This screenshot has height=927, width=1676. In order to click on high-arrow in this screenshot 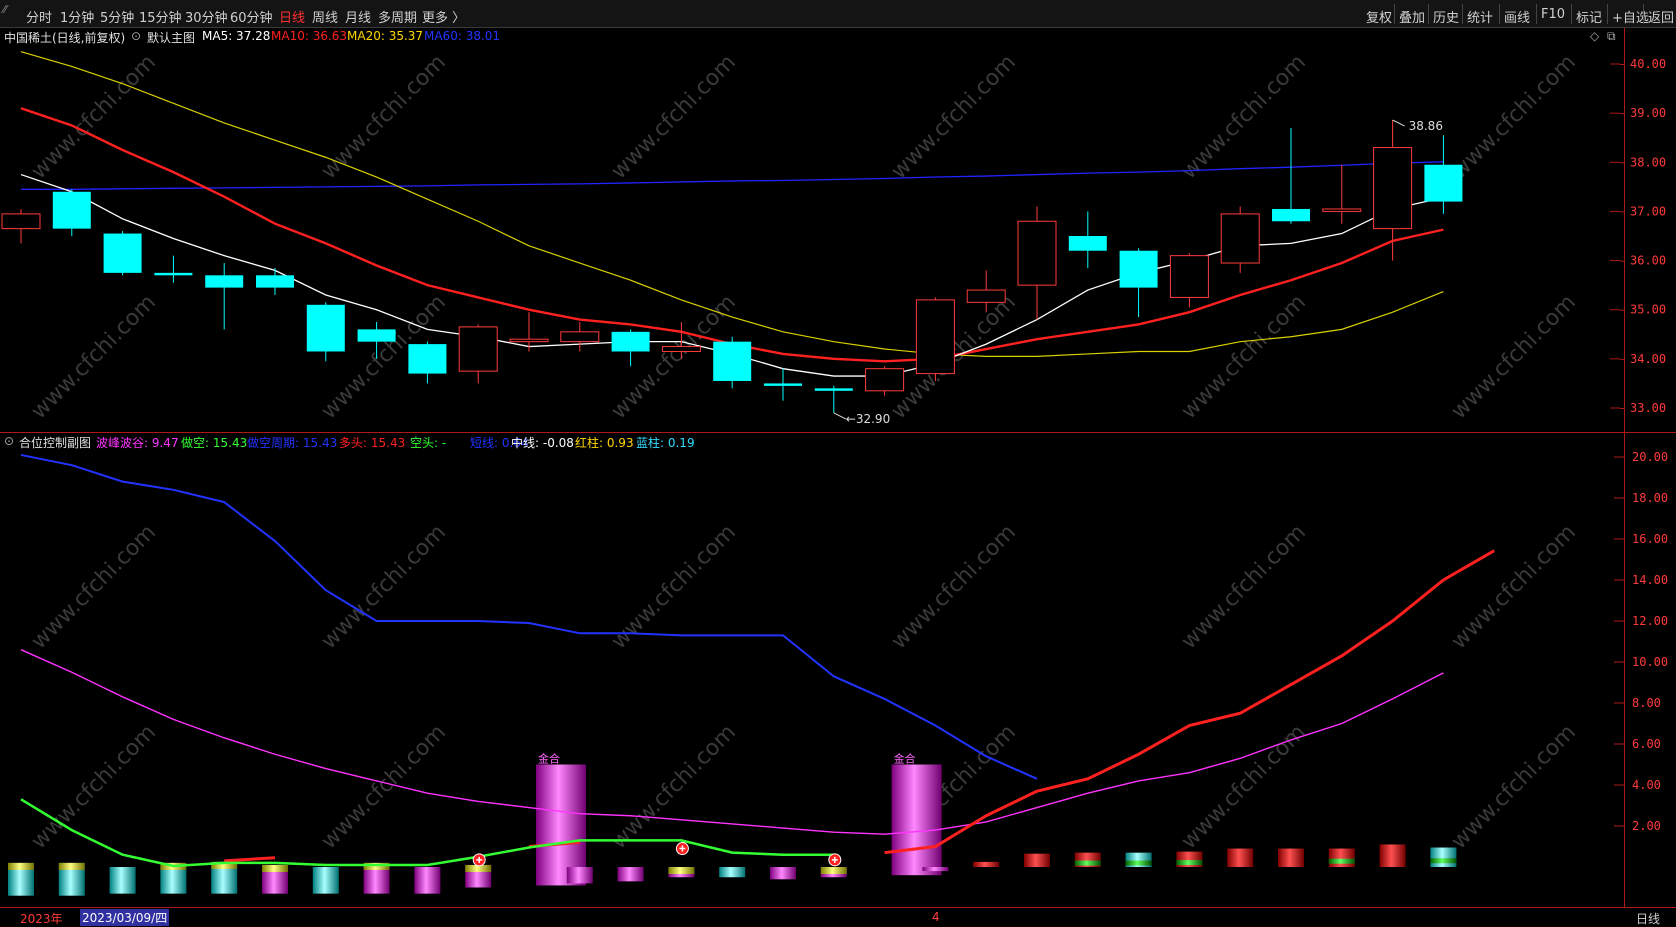, I will do `click(1398, 123)`.